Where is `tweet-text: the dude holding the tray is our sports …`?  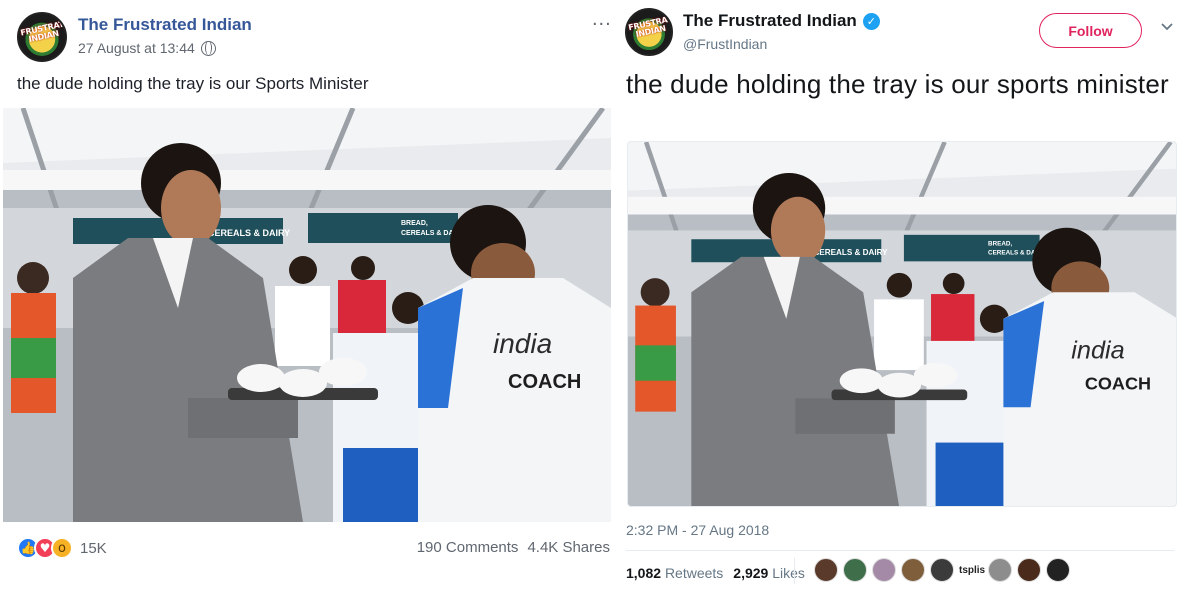
tweet-text: the dude holding the tray is our sports … is located at coordinates (897, 84).